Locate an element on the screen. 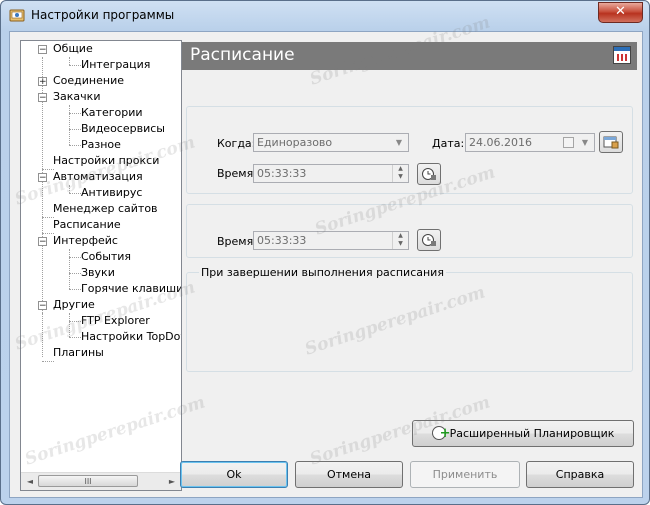 This screenshot has height=505, width=650. calendar-pick-icon is located at coordinates (611, 142).